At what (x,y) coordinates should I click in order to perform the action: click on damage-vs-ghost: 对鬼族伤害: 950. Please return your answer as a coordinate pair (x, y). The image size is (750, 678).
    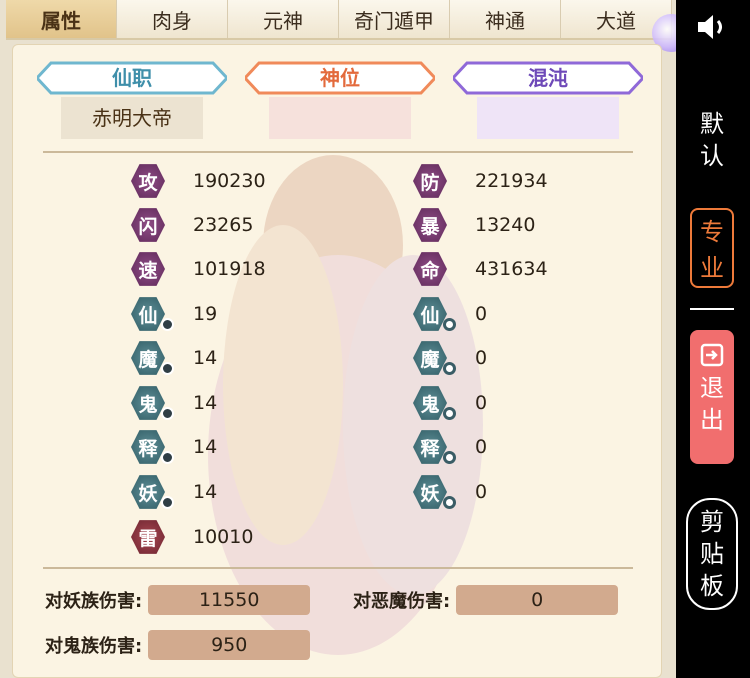
    Looking at the image, I should click on (178, 645).